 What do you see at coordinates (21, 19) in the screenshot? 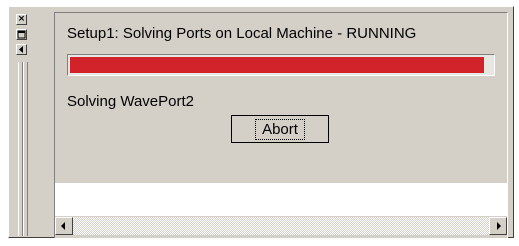
I see `close-icon: ×` at bounding box center [21, 19].